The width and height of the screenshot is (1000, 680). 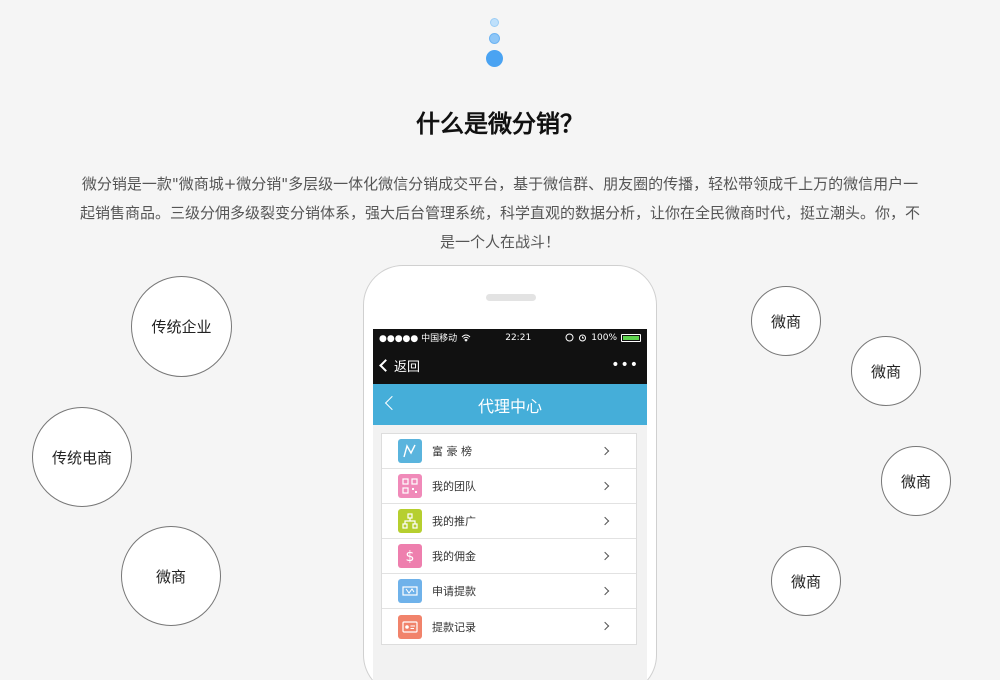 I want to click on app-header: 代理中心, so click(x=510, y=404).